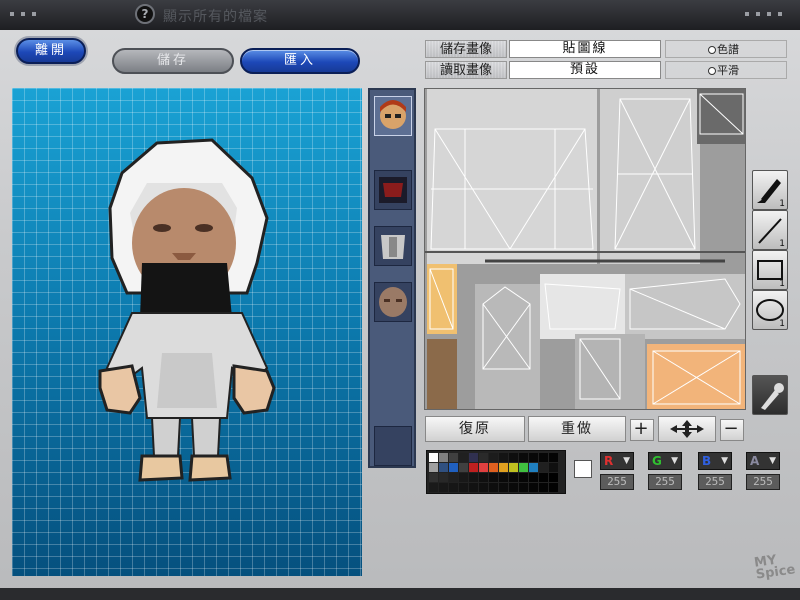 The width and height of the screenshot is (800, 600). I want to click on restore-button: 復原, so click(475, 429).